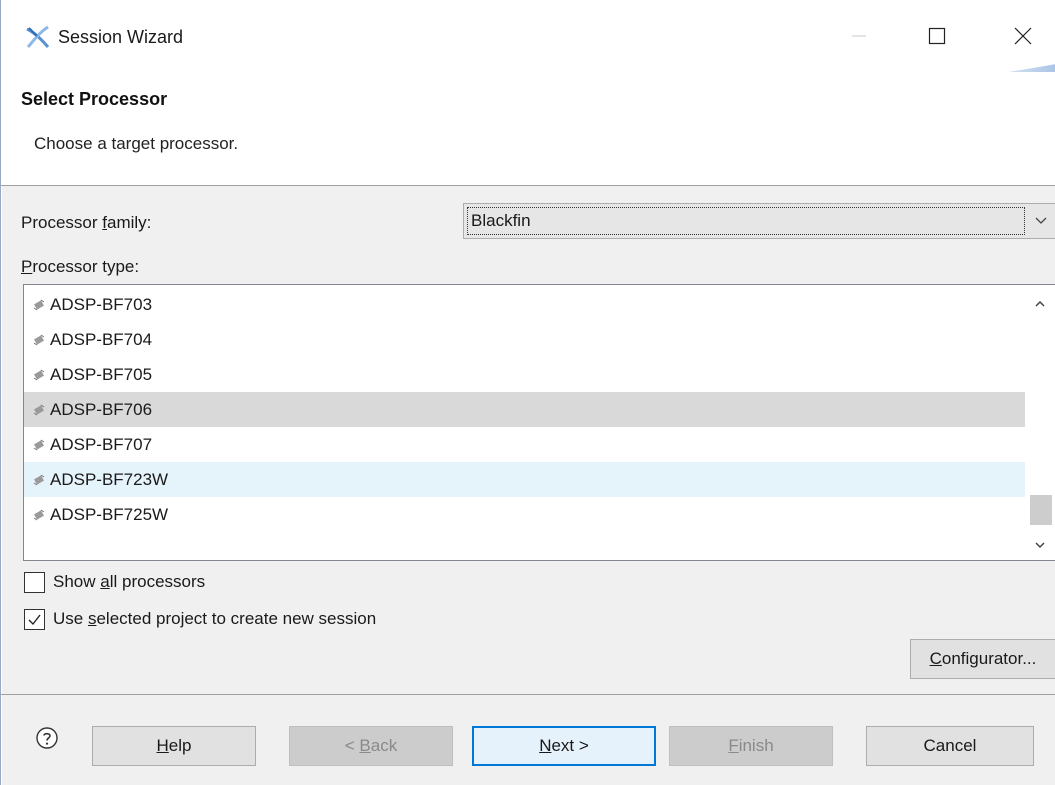  I want to click on vertical-scrollbar, so click(1040, 422).